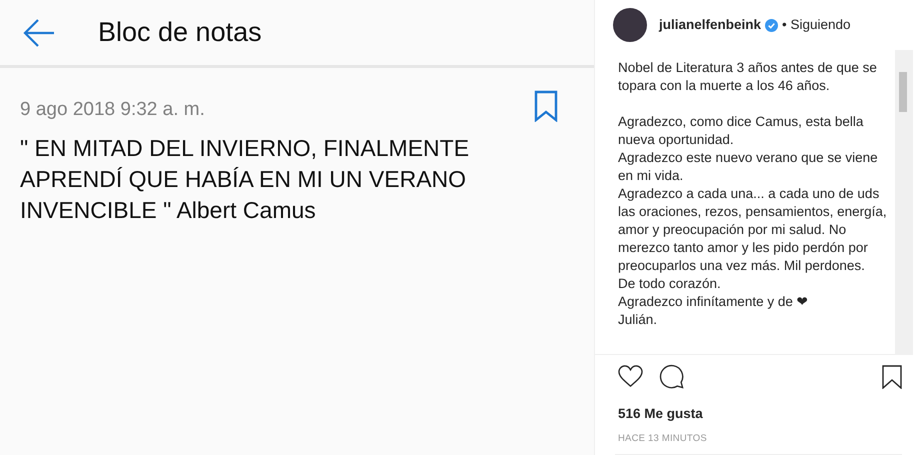  I want to click on comment-icon, so click(671, 376).